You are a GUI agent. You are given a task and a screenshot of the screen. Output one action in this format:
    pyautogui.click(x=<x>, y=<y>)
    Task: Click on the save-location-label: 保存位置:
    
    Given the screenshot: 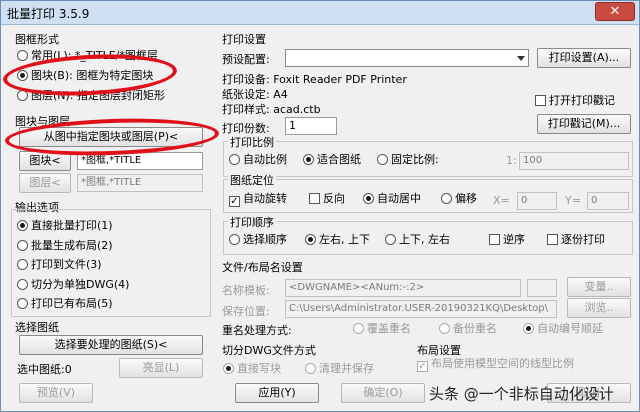 What is the action you would take?
    pyautogui.click(x=246, y=311)
    